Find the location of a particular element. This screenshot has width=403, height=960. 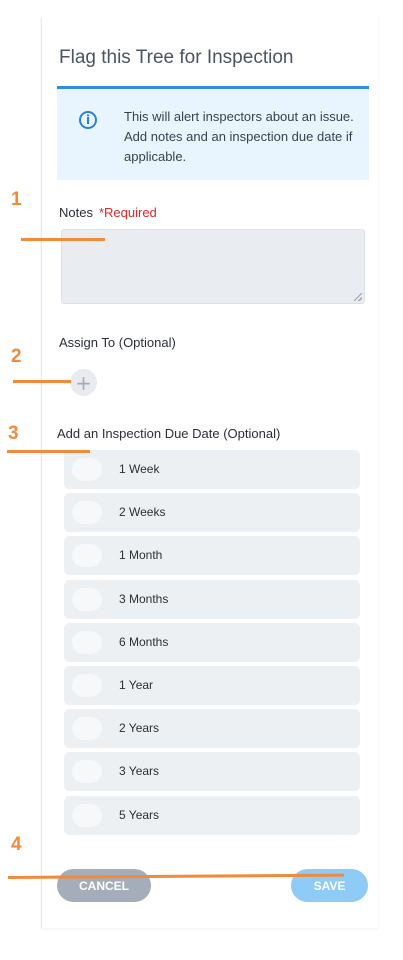

notes-label-row: Notes *Required is located at coordinates (108, 212).